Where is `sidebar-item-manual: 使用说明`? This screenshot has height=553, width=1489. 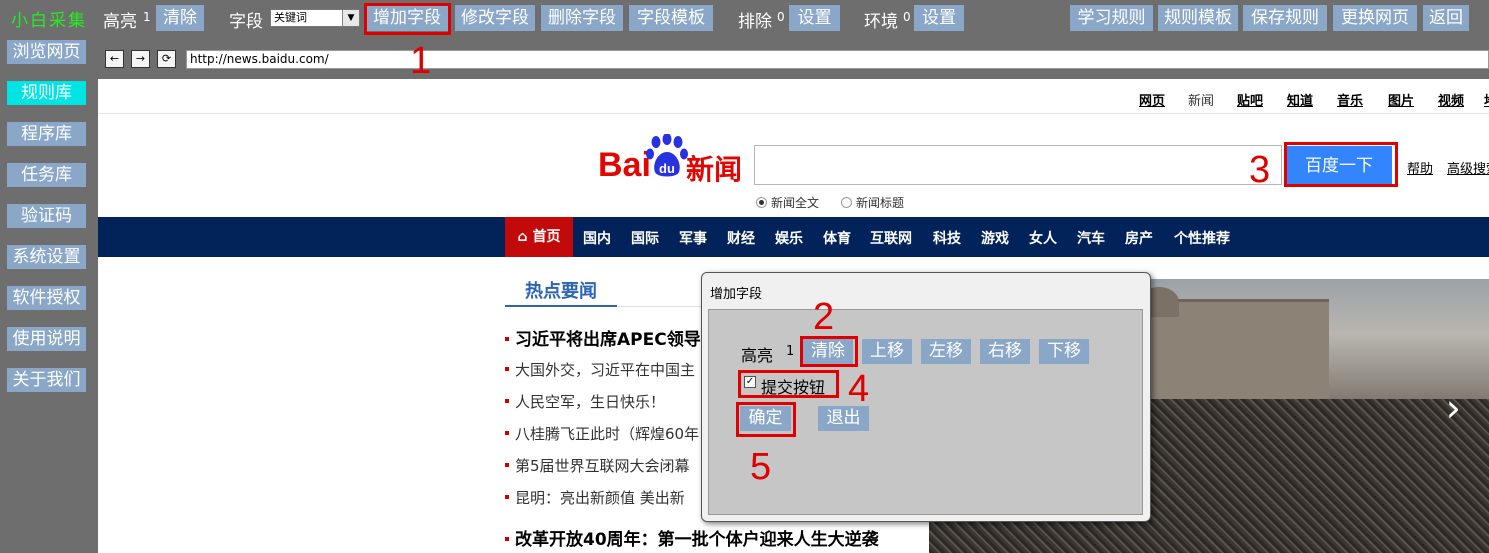
sidebar-item-manual: 使用说明 is located at coordinates (46, 339).